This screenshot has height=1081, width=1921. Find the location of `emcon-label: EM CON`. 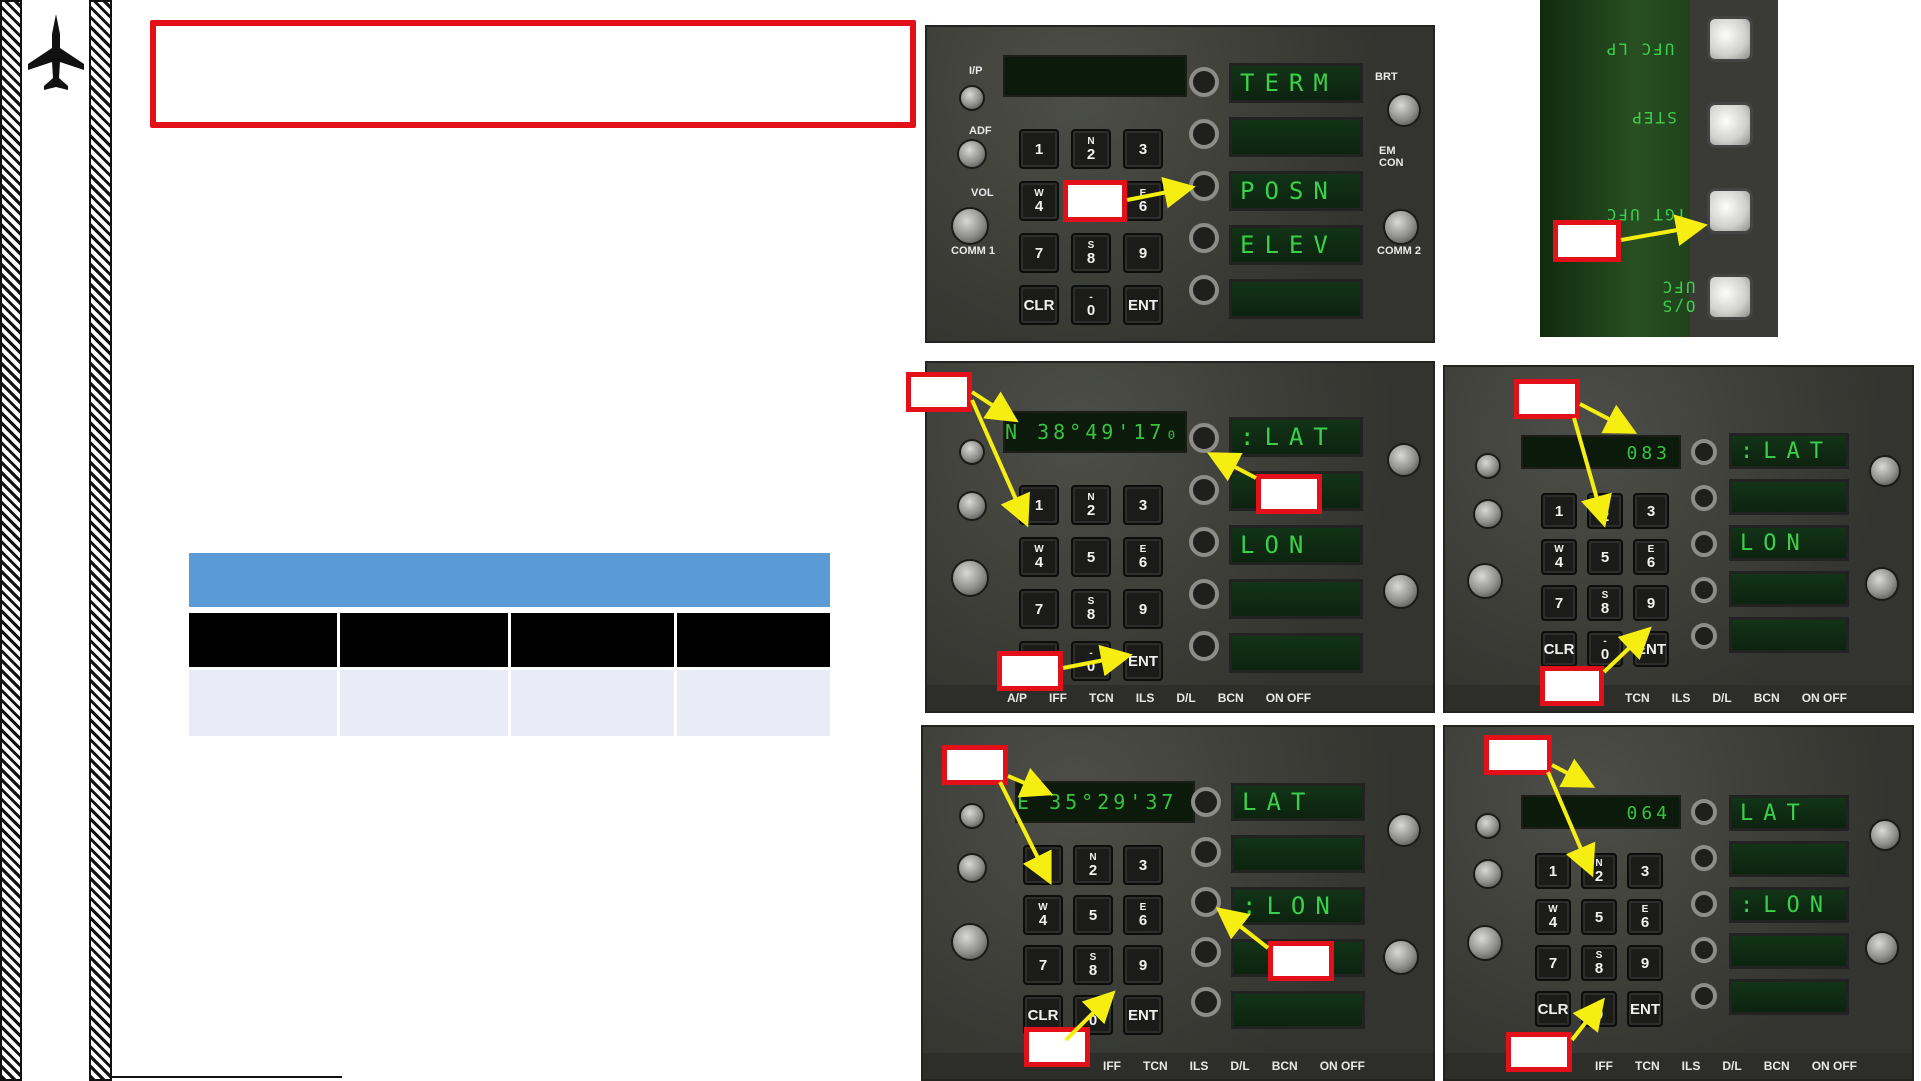

emcon-label: EM CON is located at coordinates (1394, 157).